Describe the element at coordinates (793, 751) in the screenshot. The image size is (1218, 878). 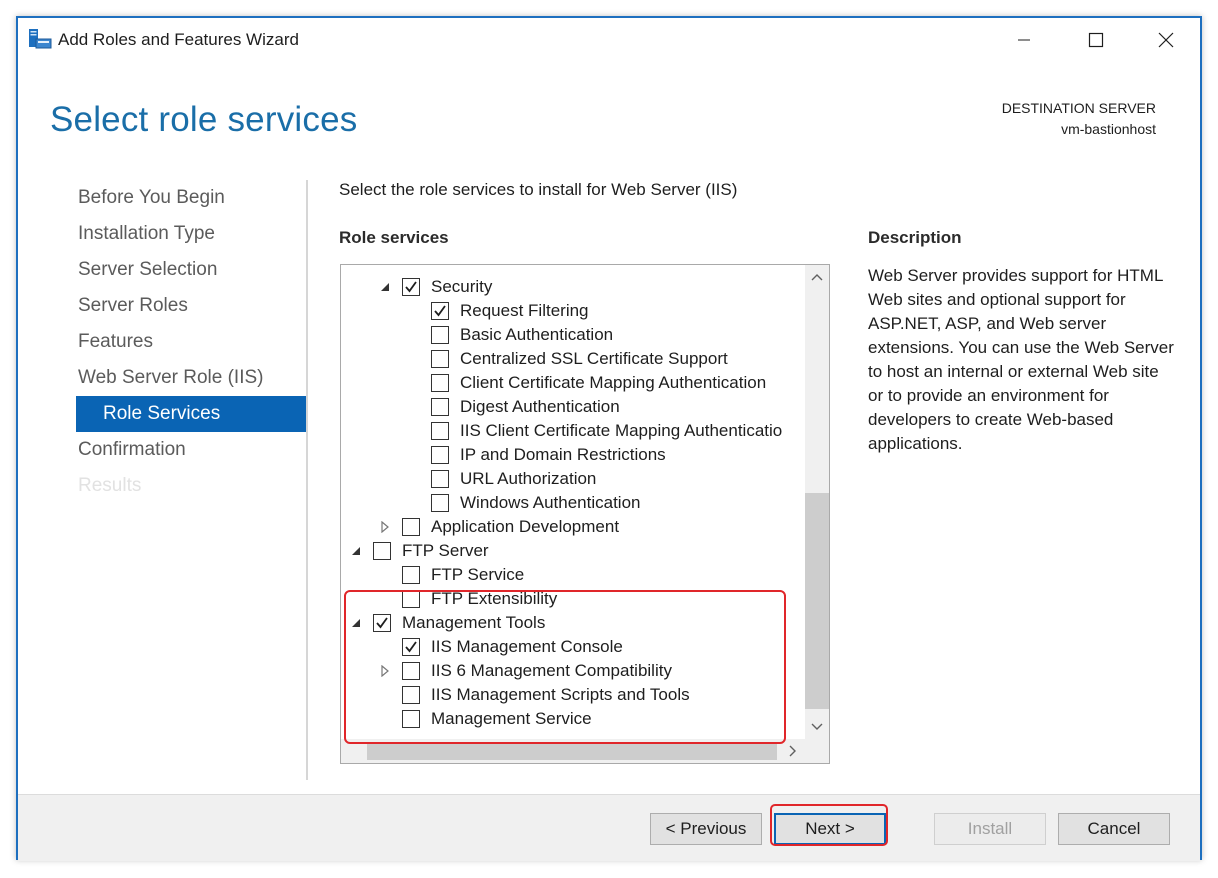
I see `scroll-right-button` at that location.